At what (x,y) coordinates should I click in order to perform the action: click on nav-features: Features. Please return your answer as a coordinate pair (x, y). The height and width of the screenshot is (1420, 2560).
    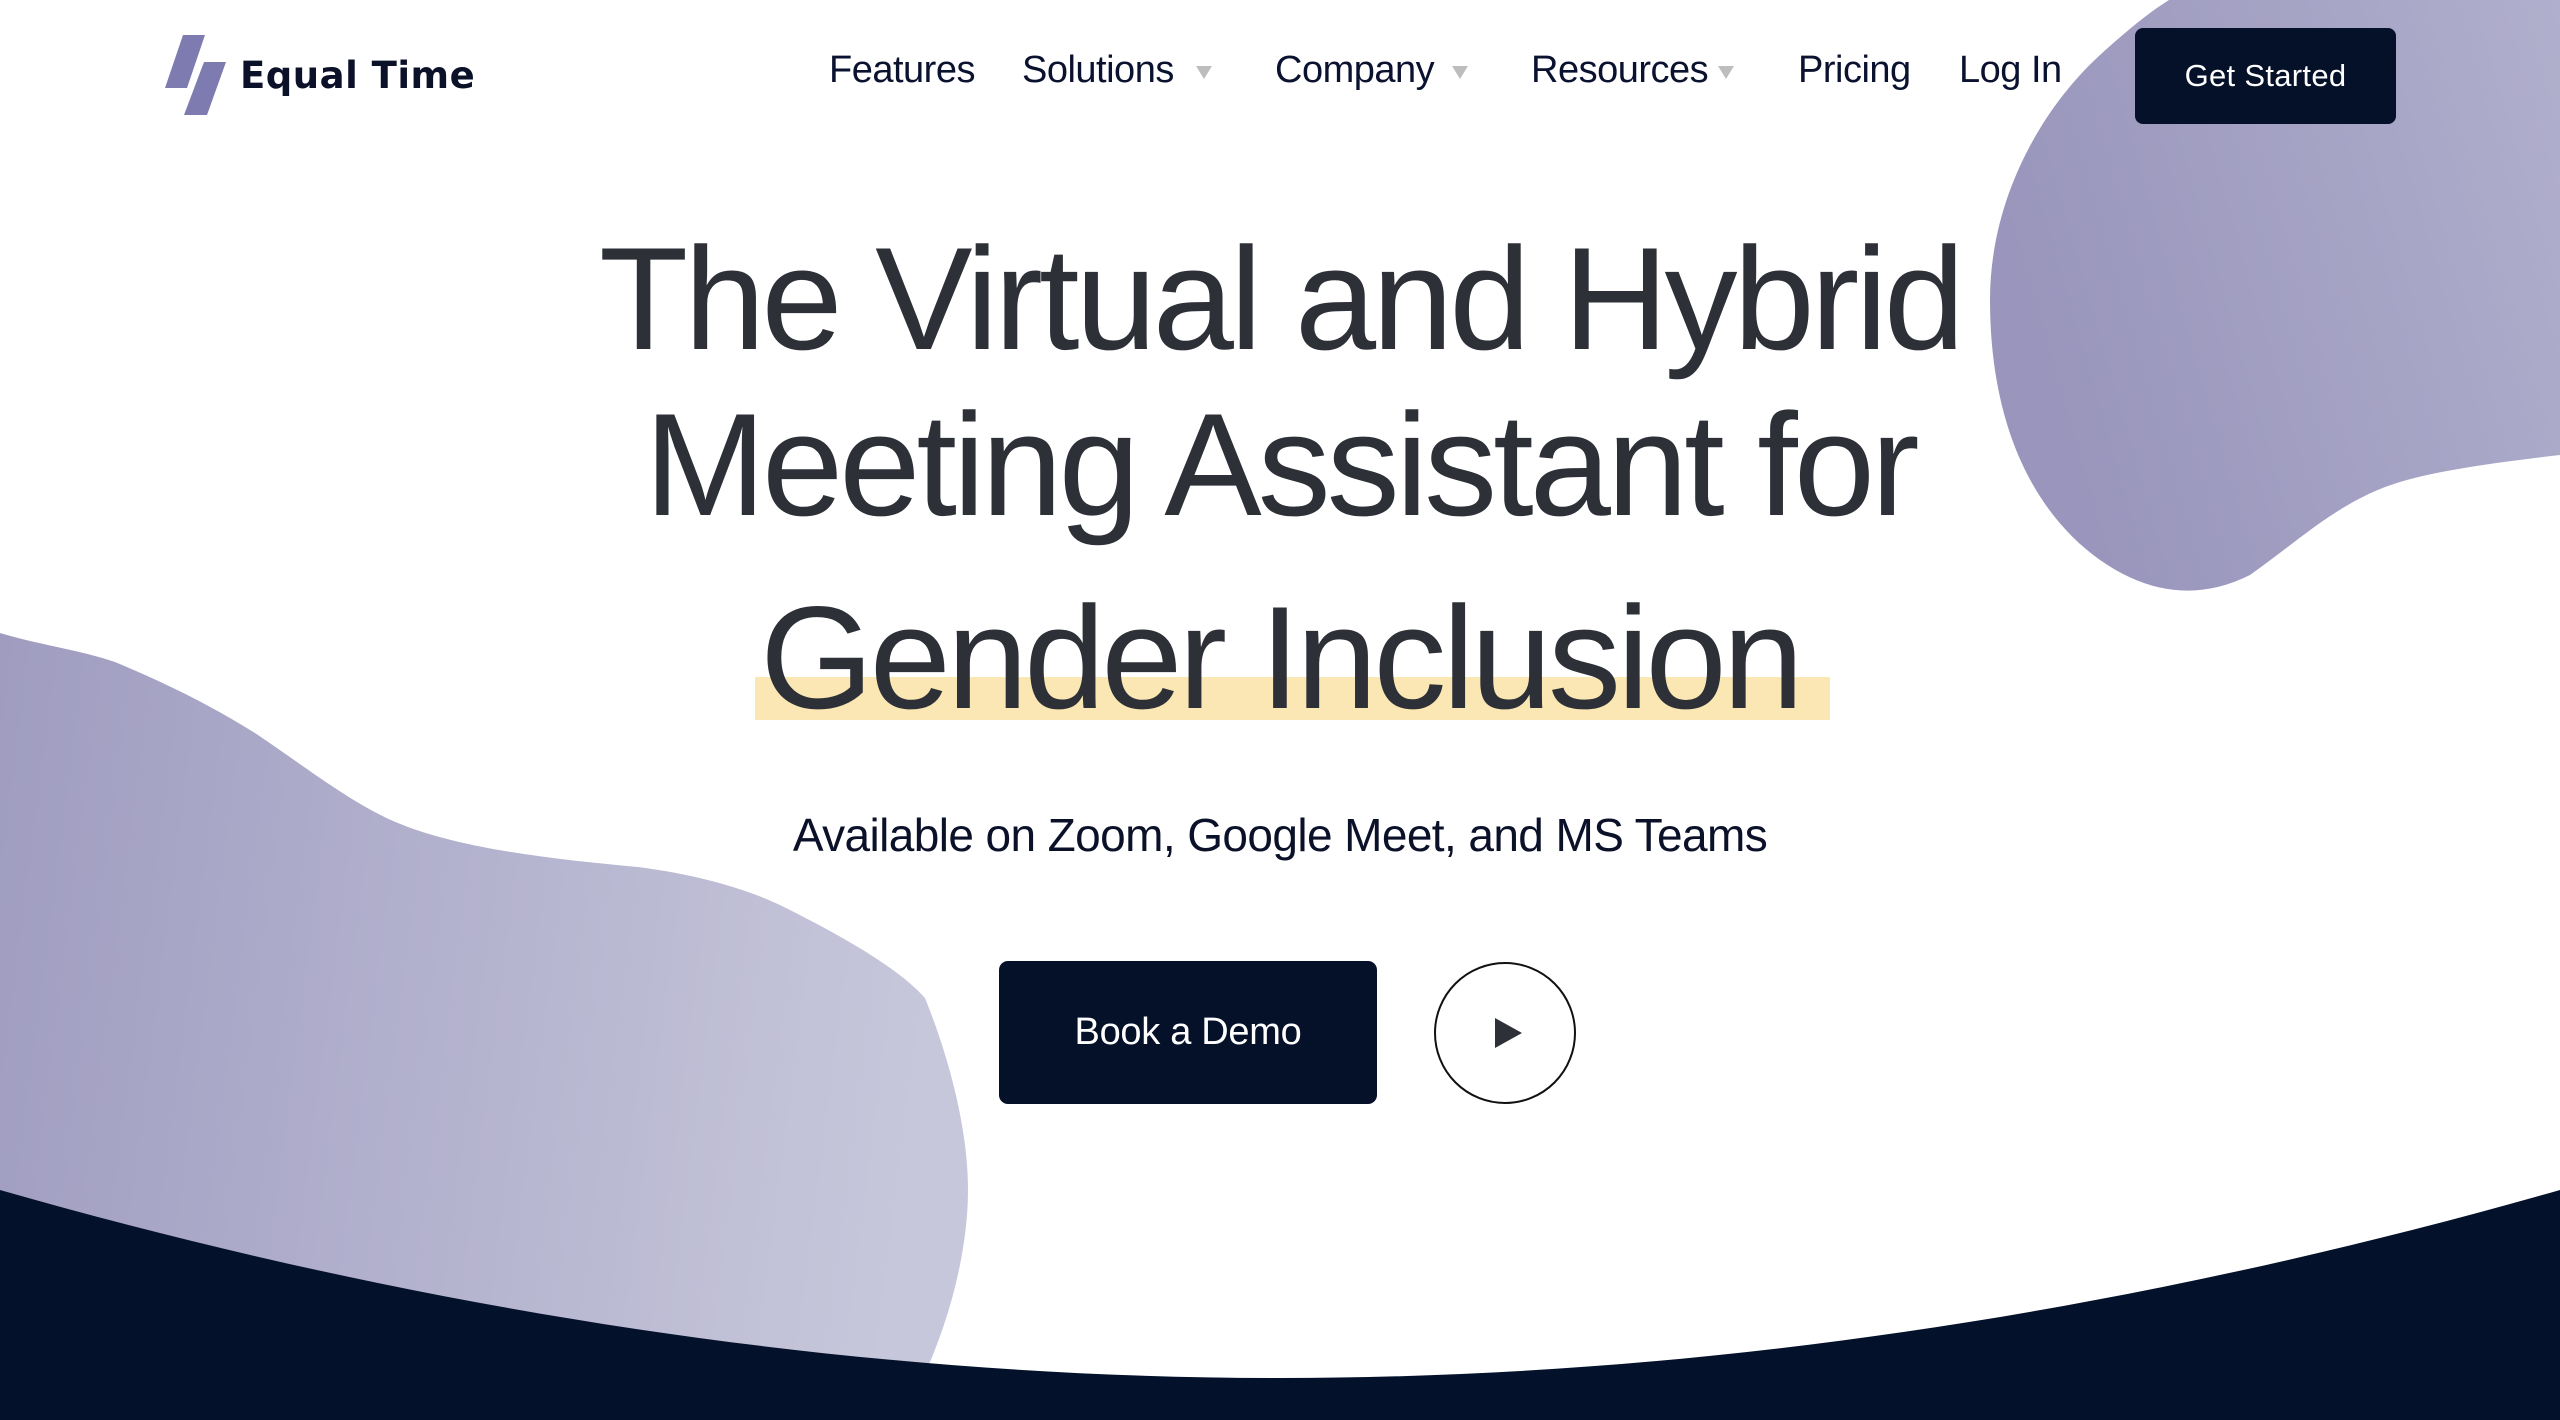
    Looking at the image, I should click on (902, 70).